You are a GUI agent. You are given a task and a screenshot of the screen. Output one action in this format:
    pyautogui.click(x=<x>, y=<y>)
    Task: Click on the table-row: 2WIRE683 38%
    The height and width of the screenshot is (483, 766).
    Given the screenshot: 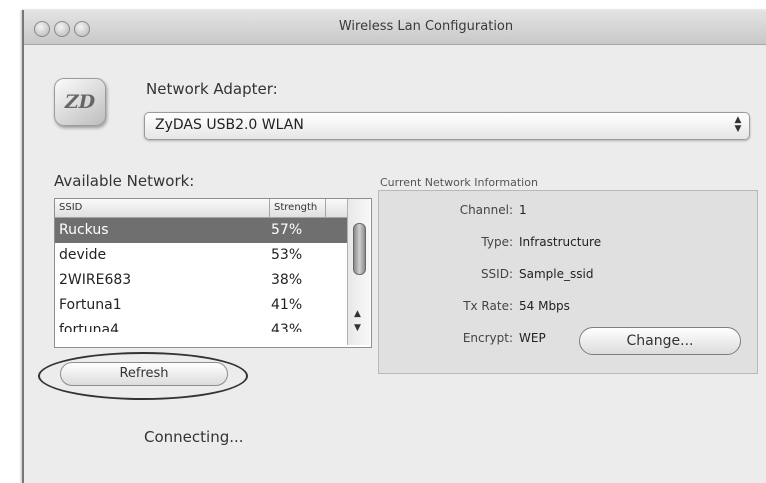 What is the action you would take?
    pyautogui.click(x=201, y=280)
    